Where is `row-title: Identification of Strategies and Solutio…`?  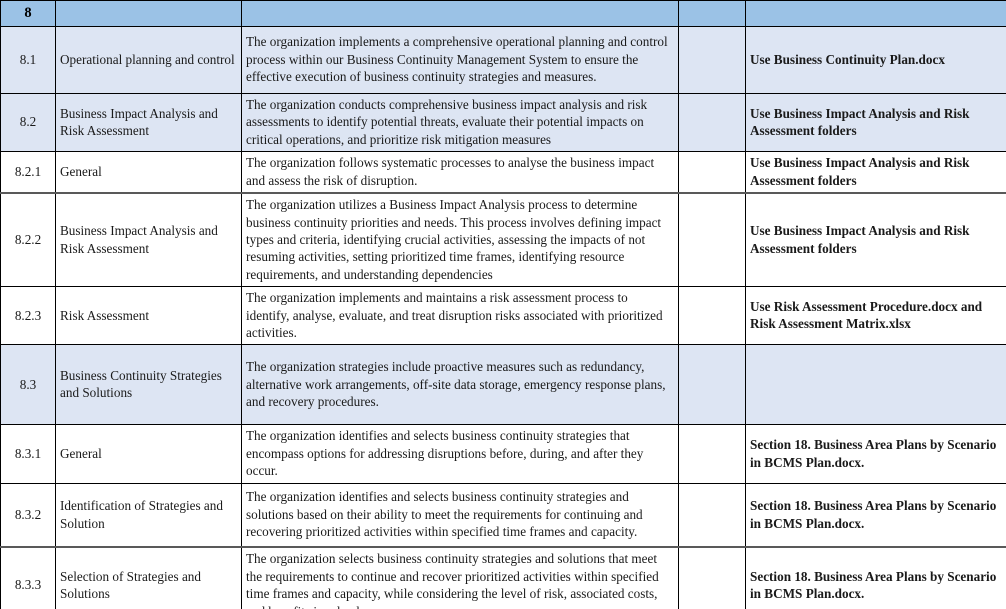
row-title: Identification of Strategies and Solutio… is located at coordinates (148, 515).